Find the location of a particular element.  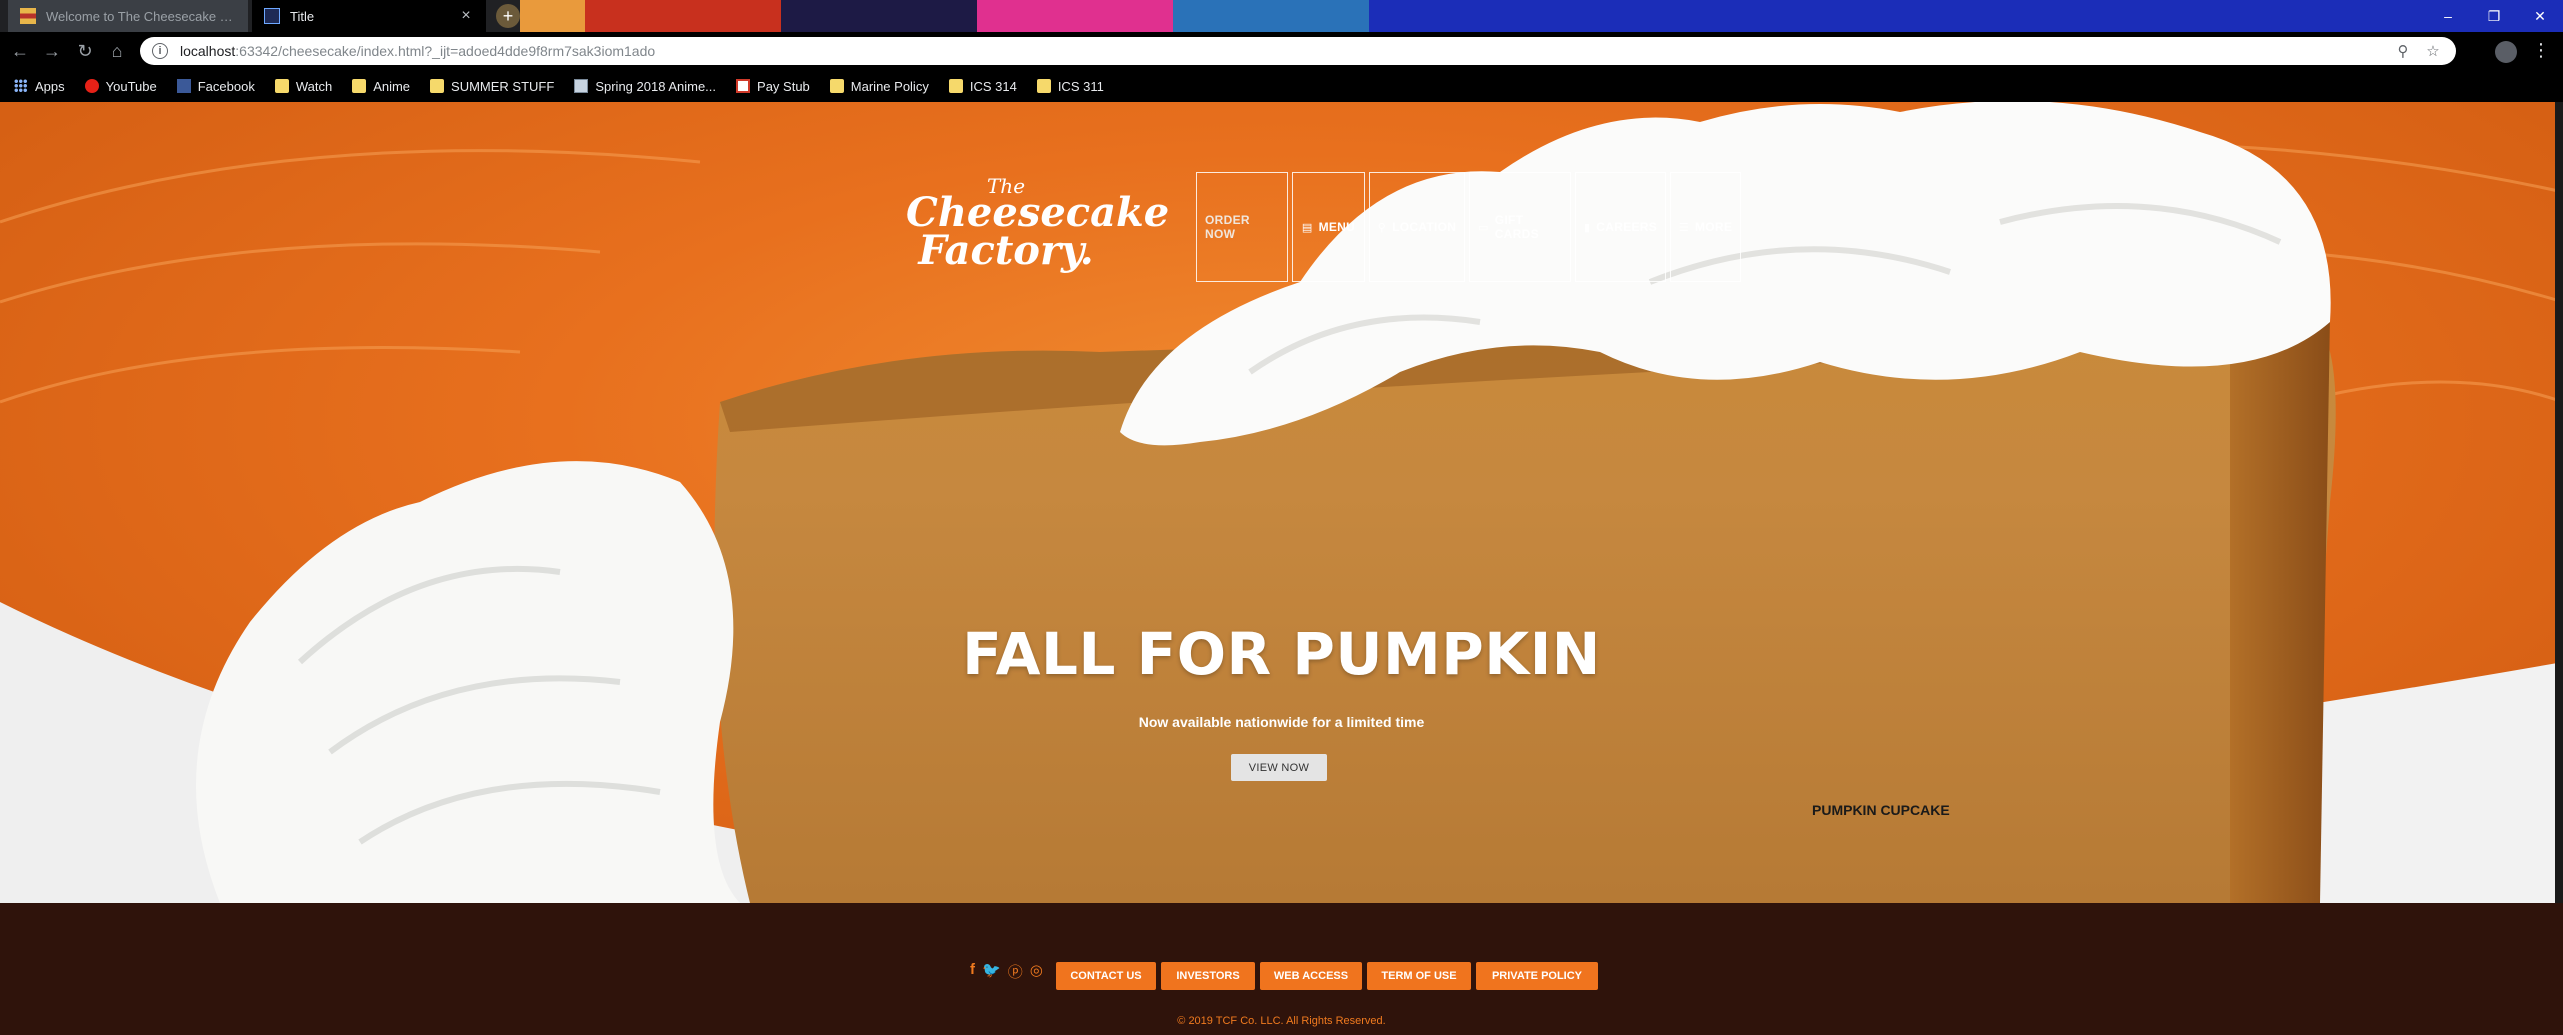

bookmark-summer-stuff: SUMMER STUFF is located at coordinates (492, 86).